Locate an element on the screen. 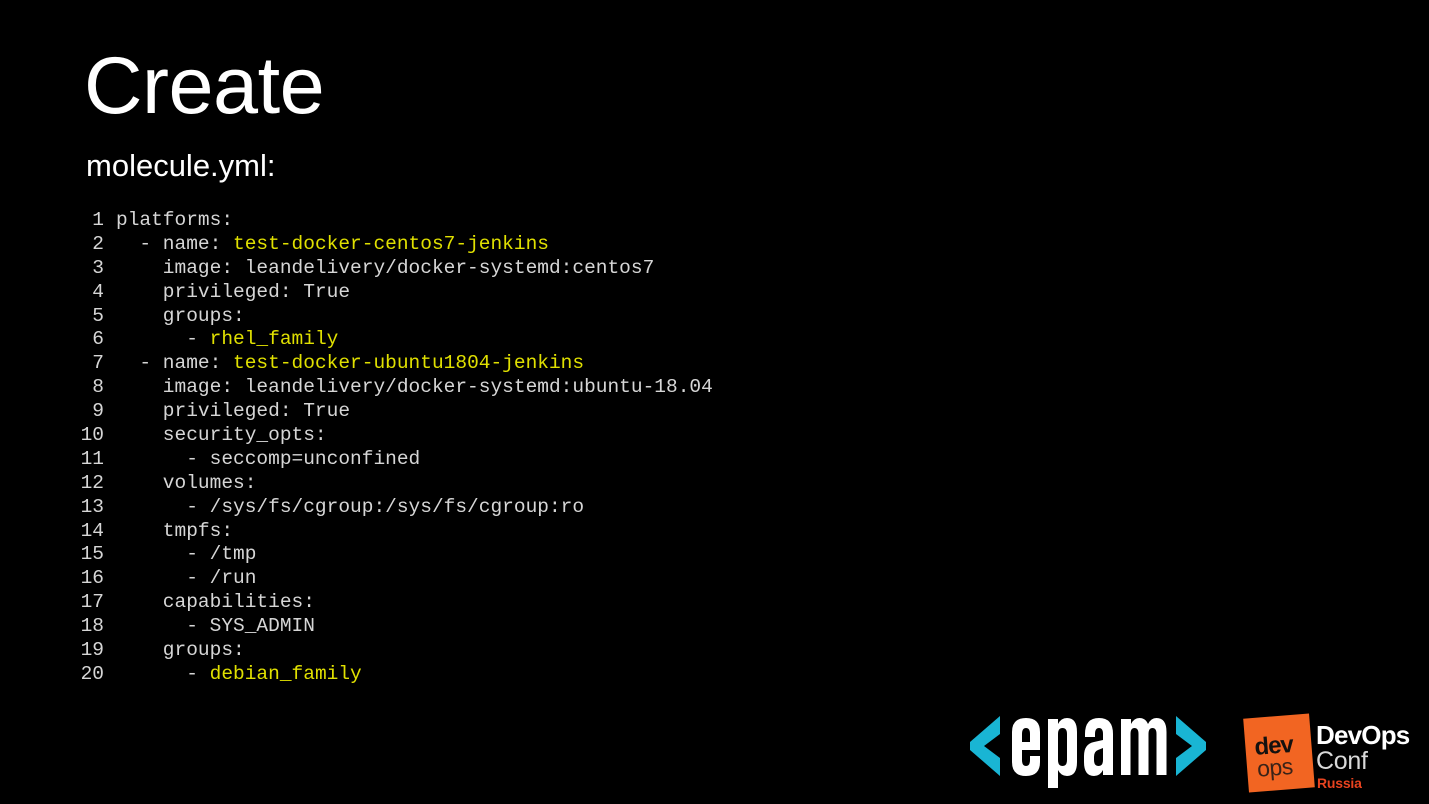 This screenshot has width=1429, height=804. devops-conf-title: DevOps is located at coordinates (1363, 735).